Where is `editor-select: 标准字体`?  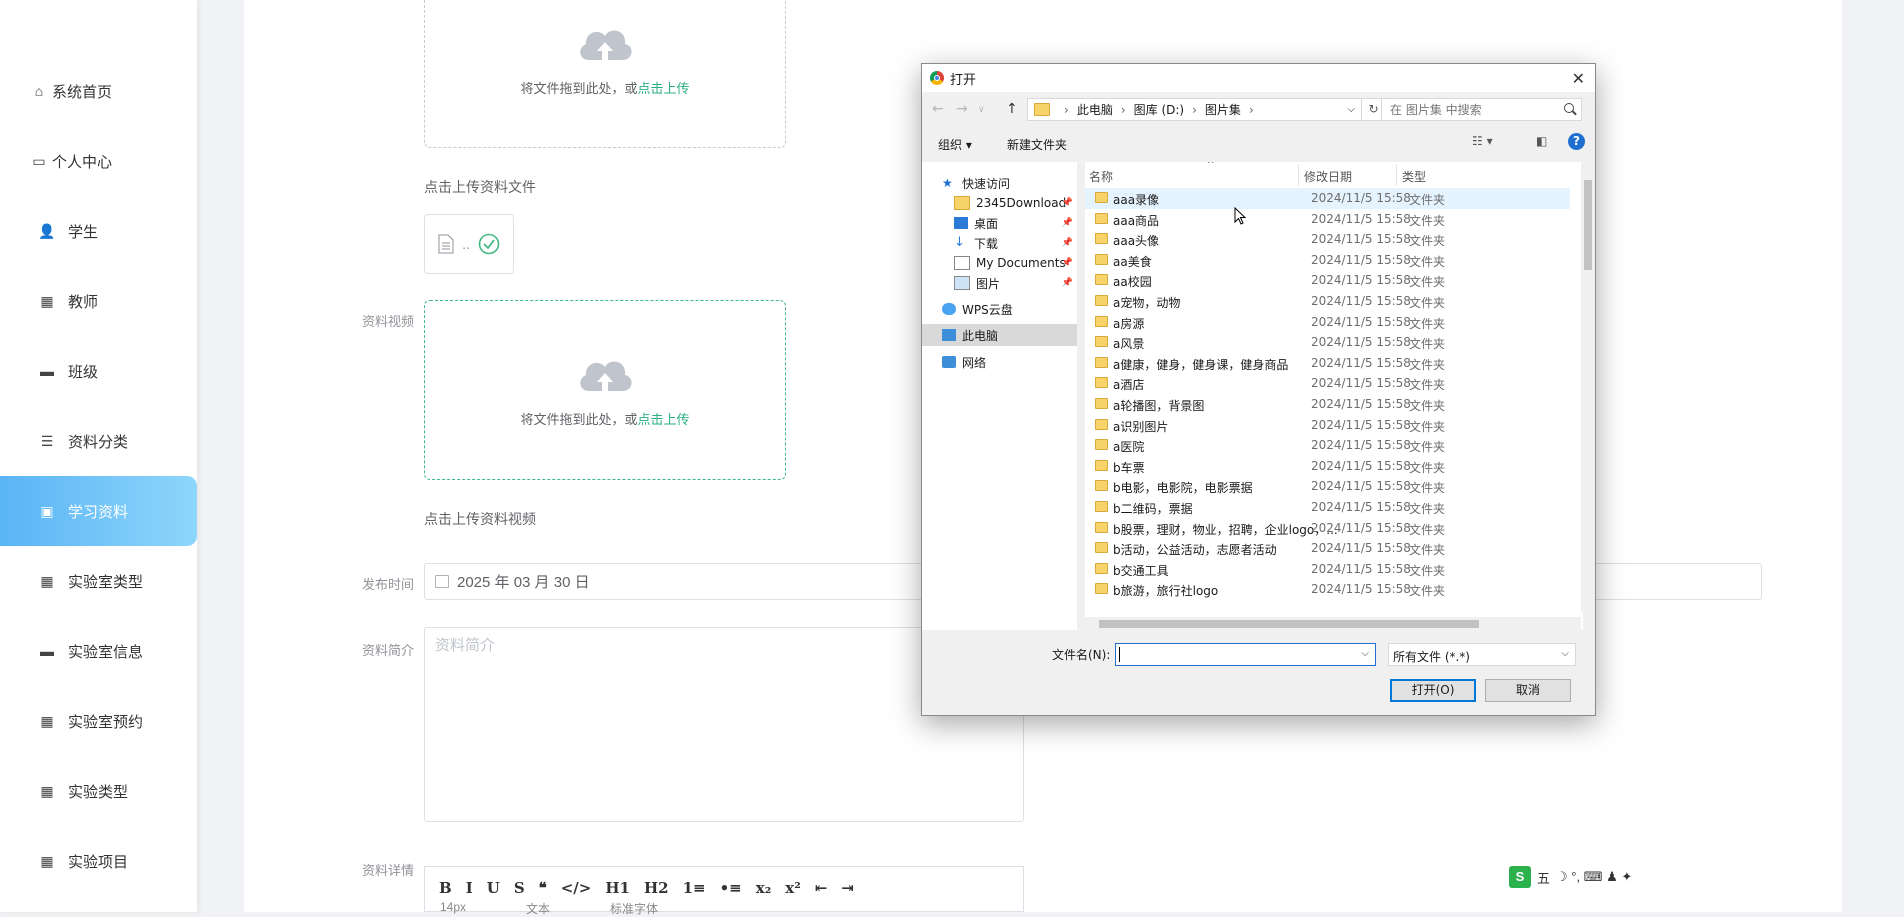
editor-select: 标准字体 is located at coordinates (634, 908).